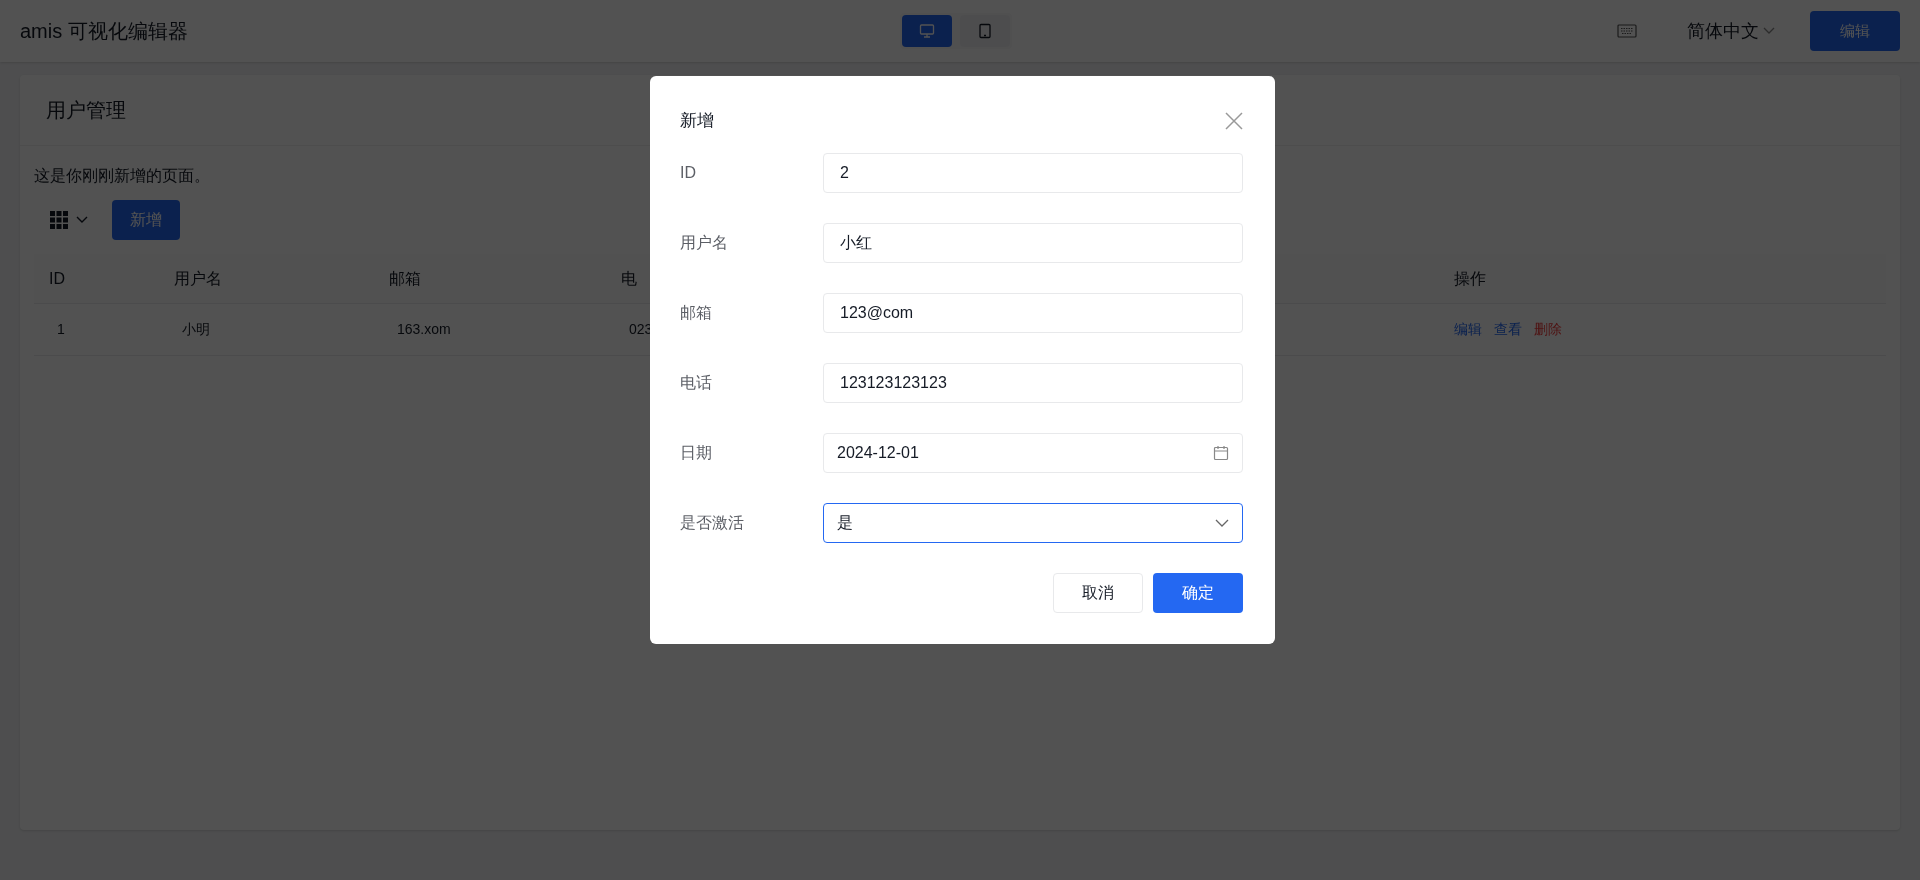 The width and height of the screenshot is (1920, 880). I want to click on field-label: 电话, so click(696, 383).